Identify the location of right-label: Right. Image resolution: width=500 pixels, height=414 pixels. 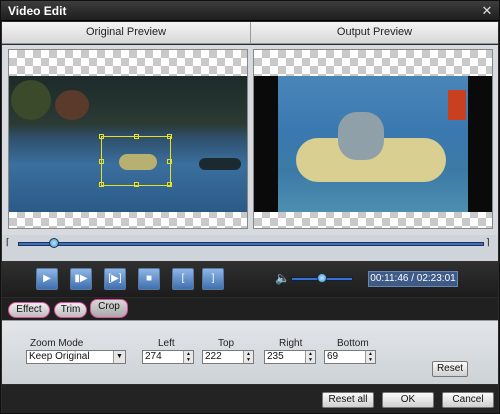
(291, 343).